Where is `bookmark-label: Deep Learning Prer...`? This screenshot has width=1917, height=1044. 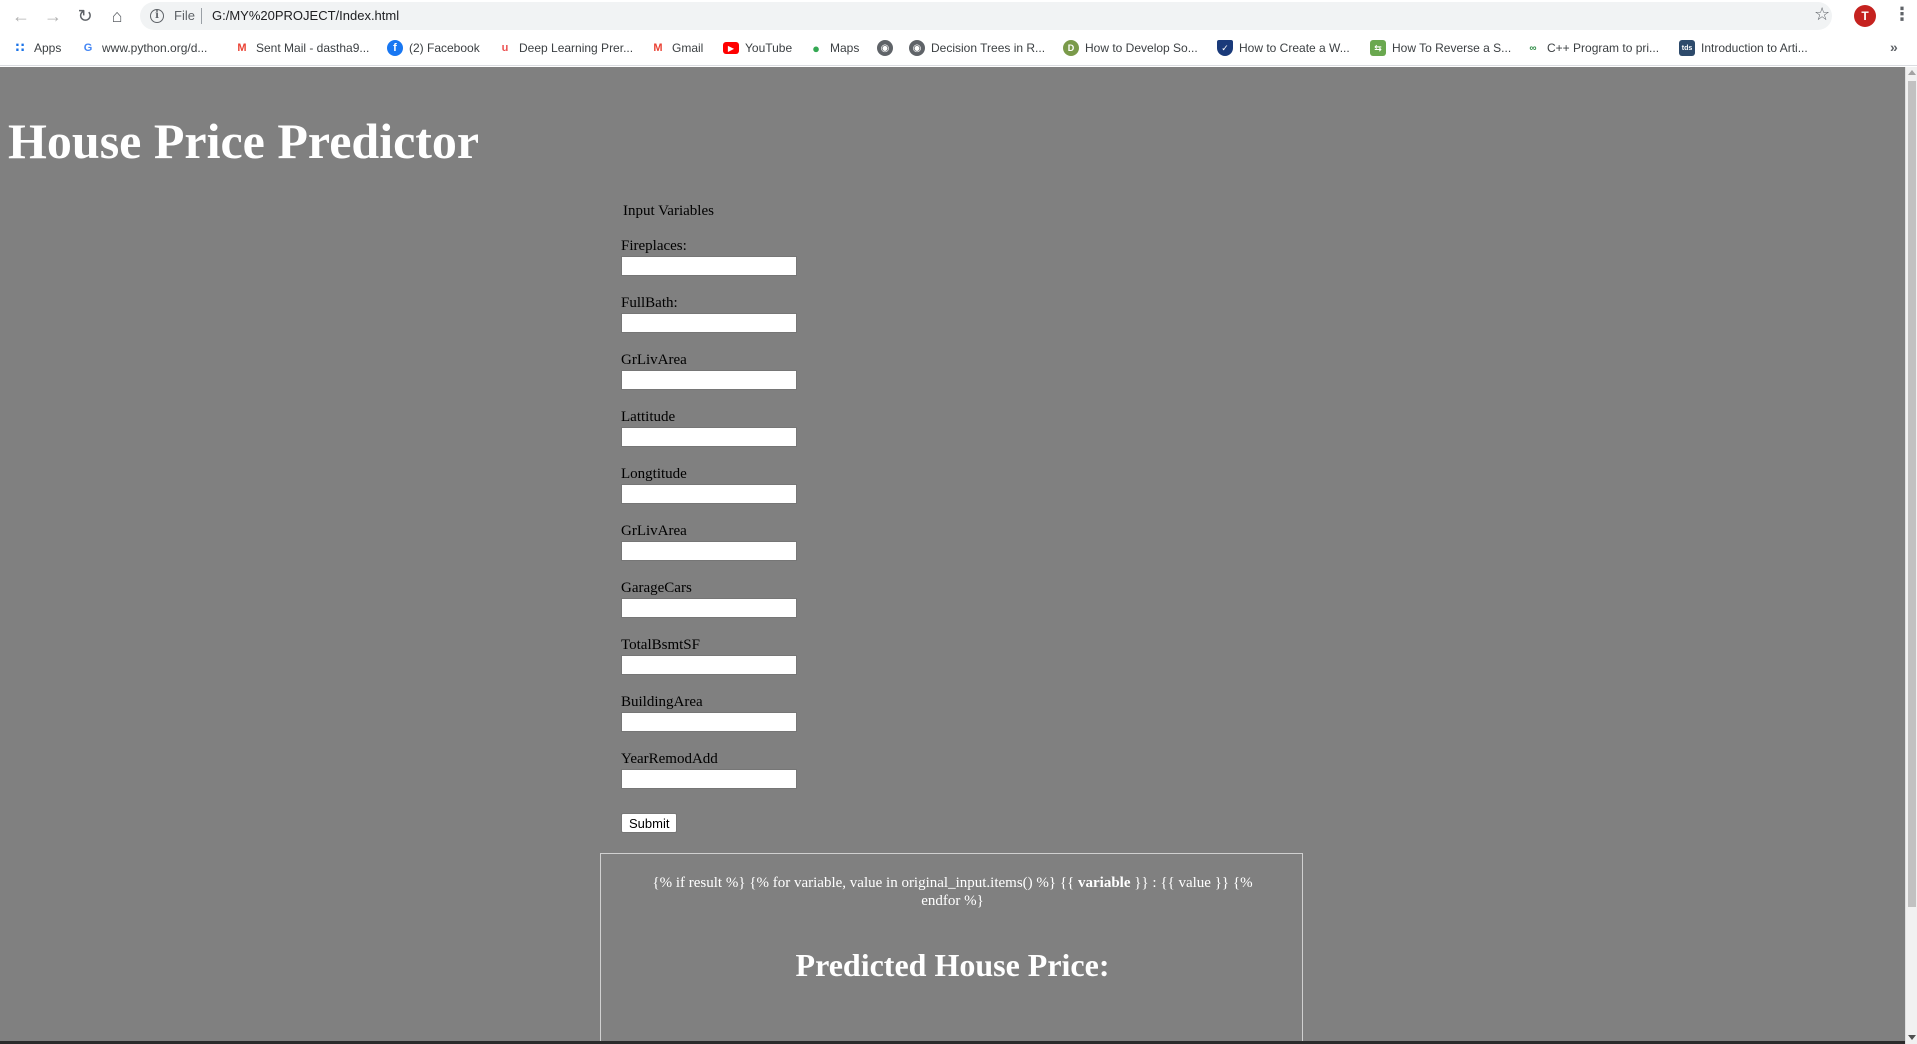
bookmark-label: Deep Learning Prer... is located at coordinates (576, 48).